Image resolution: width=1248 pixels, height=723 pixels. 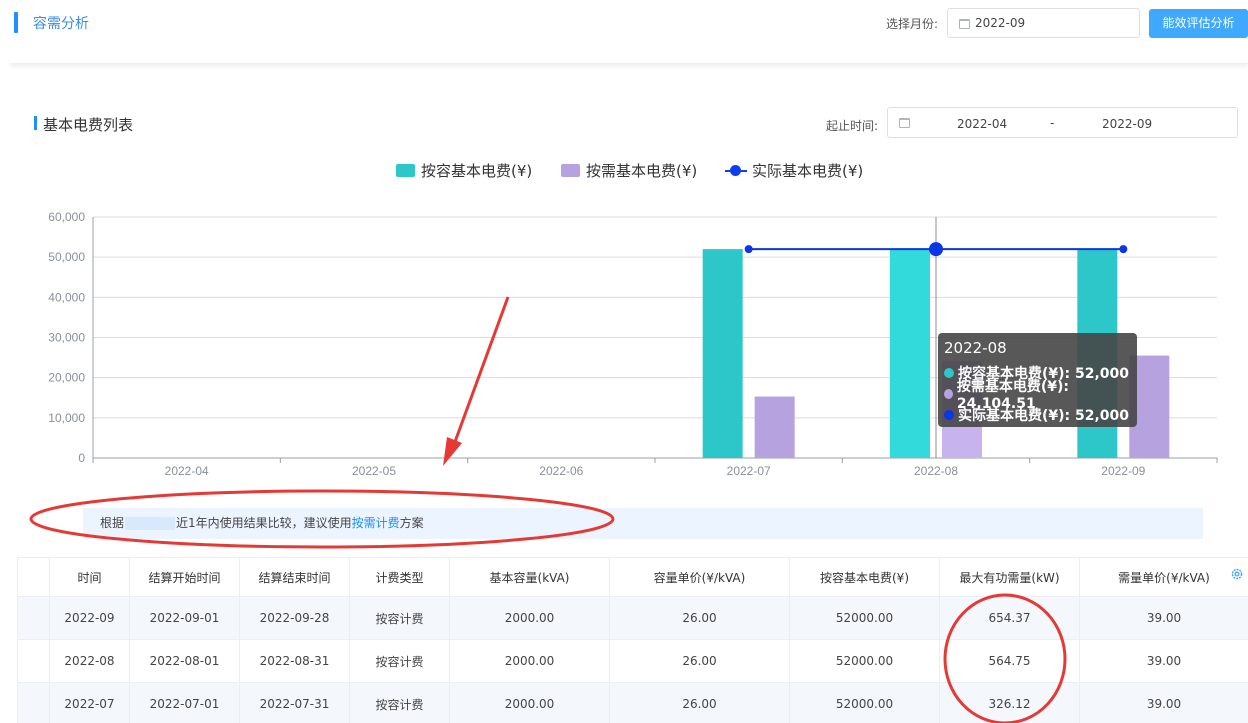 I want to click on legend-item-actual: 实际基本电费(¥), so click(x=794, y=170).